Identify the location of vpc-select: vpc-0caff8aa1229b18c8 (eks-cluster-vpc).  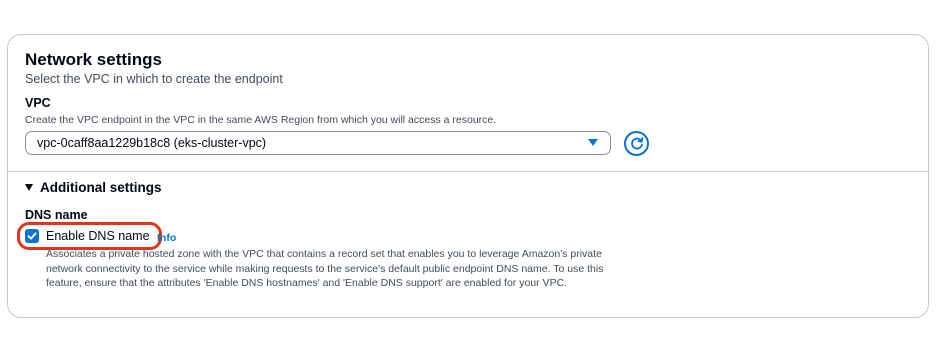
(318, 143).